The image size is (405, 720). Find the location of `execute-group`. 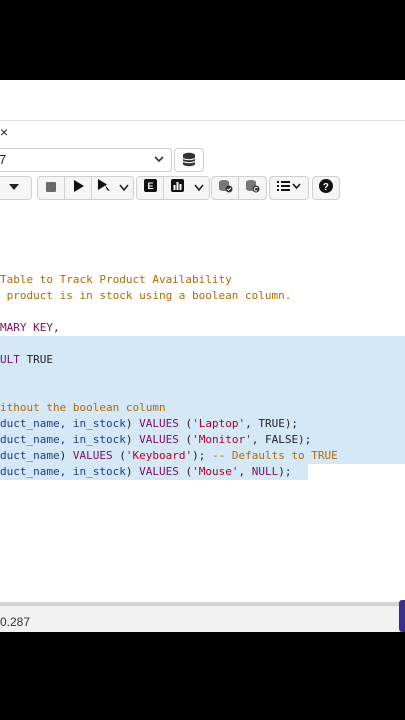

execute-group is located at coordinates (85, 188).